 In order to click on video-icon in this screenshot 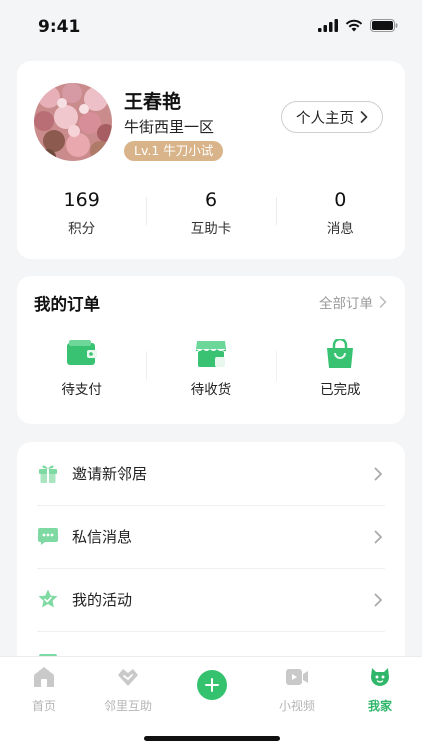, I will do `click(297, 677)`.